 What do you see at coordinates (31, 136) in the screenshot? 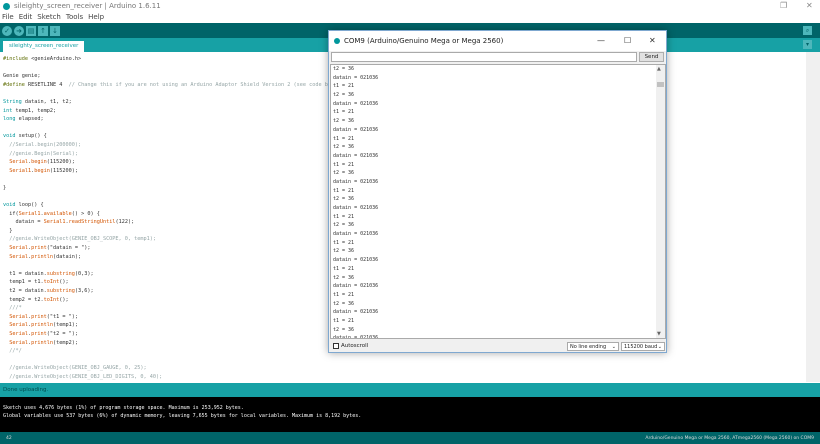
I see `code-token: setup() {` at bounding box center [31, 136].